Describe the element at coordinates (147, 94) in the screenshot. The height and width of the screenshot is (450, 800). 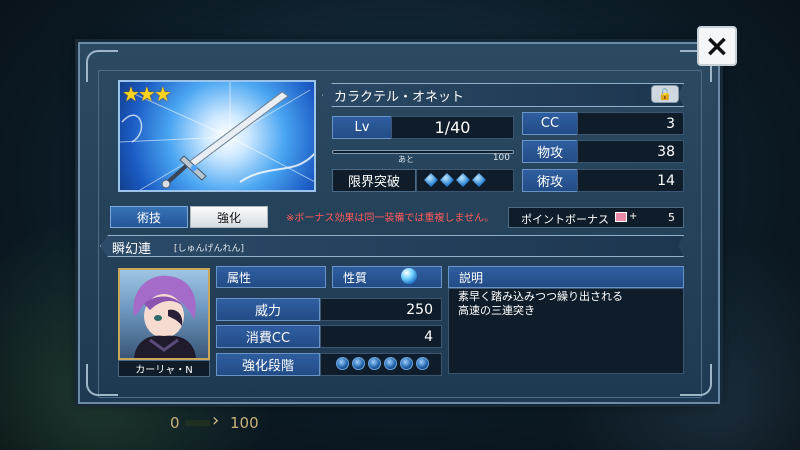
I see `rarity-stars: ★★★` at that location.